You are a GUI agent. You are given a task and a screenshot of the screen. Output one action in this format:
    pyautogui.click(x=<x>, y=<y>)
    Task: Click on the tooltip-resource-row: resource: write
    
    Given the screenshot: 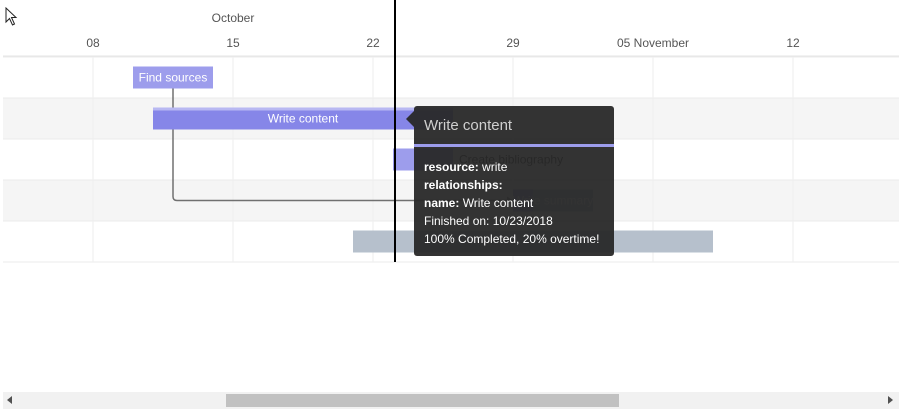 What is the action you would take?
    pyautogui.click(x=511, y=167)
    